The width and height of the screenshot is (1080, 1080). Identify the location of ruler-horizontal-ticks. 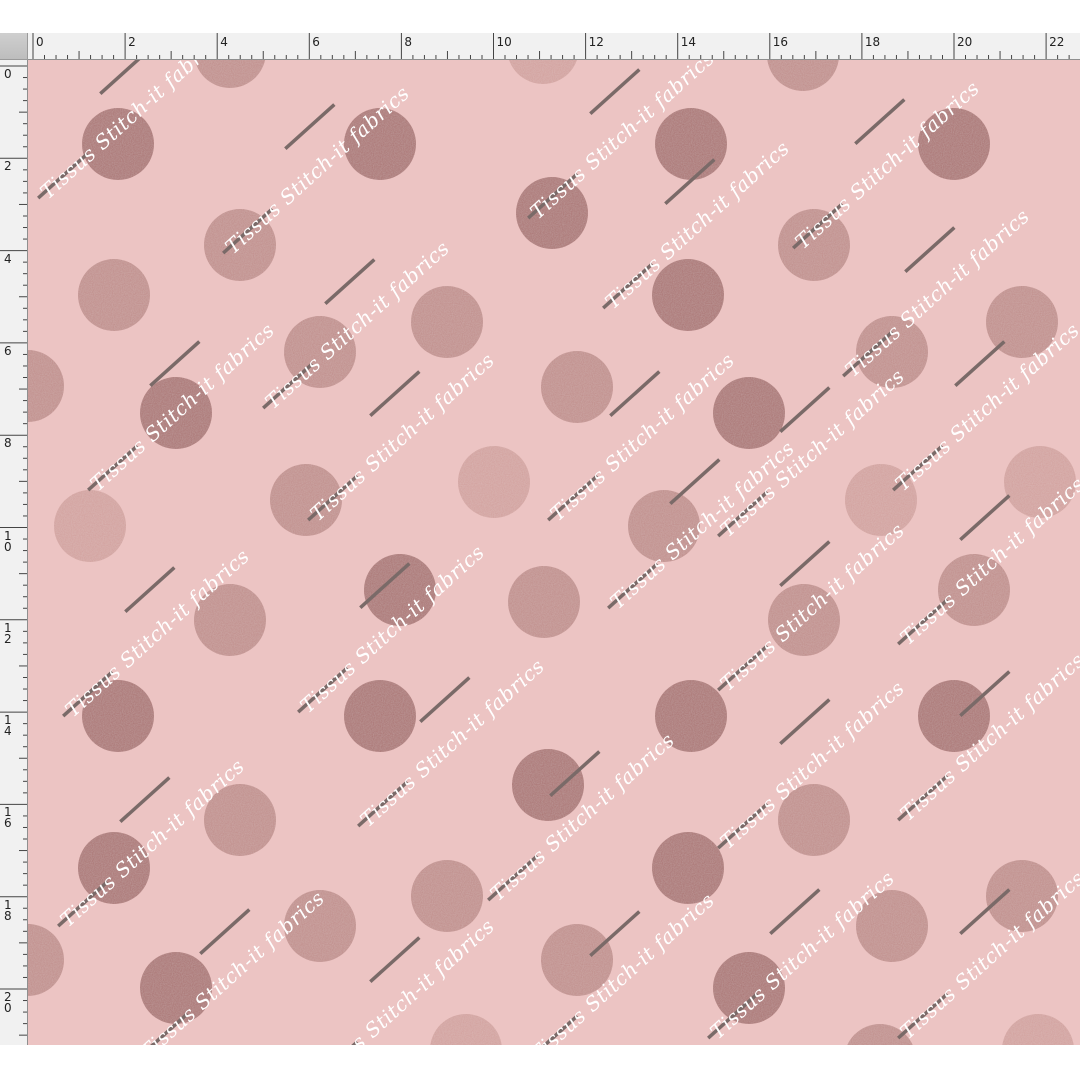
(551, 46).